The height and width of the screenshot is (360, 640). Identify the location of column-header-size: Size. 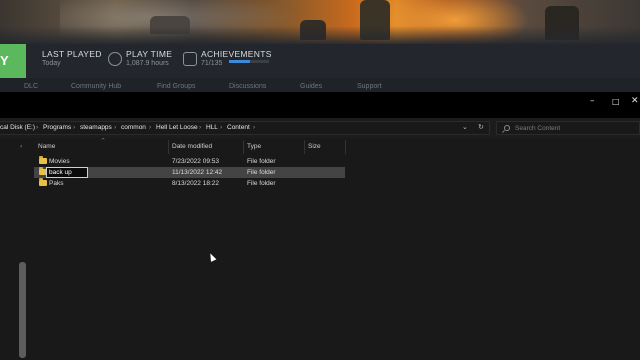
(314, 146).